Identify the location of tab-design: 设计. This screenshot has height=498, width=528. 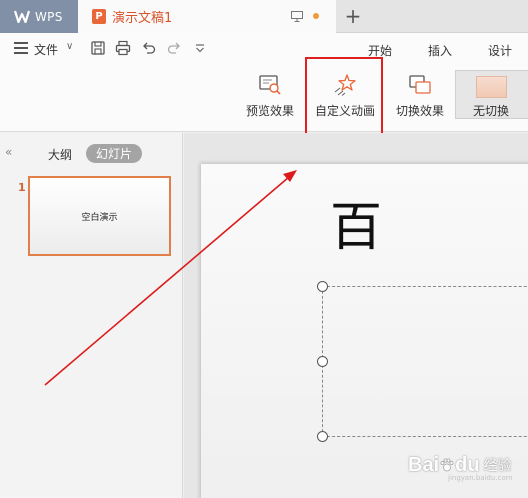
(500, 50).